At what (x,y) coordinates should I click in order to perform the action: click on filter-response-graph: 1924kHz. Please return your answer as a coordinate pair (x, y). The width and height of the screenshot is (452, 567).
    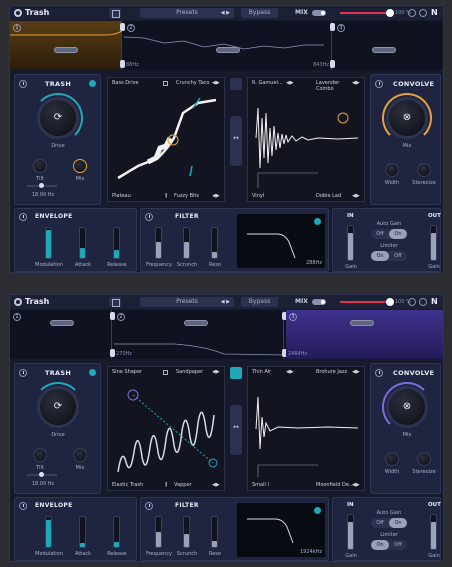
    Looking at the image, I should click on (281, 530).